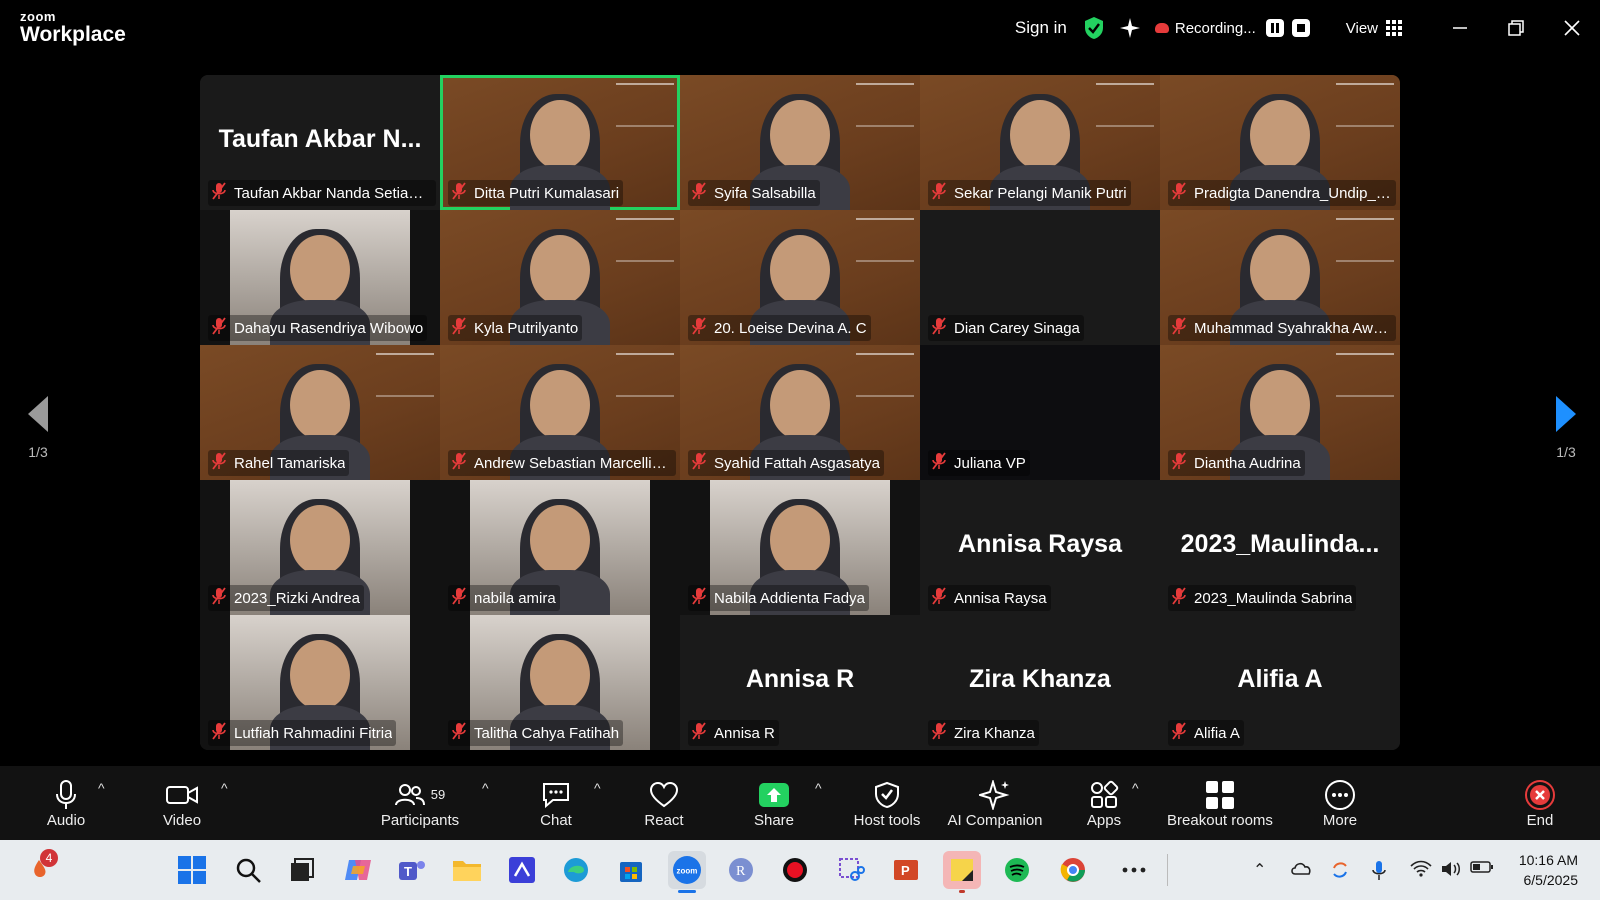  I want to click on sync-icon, so click(1340, 872).